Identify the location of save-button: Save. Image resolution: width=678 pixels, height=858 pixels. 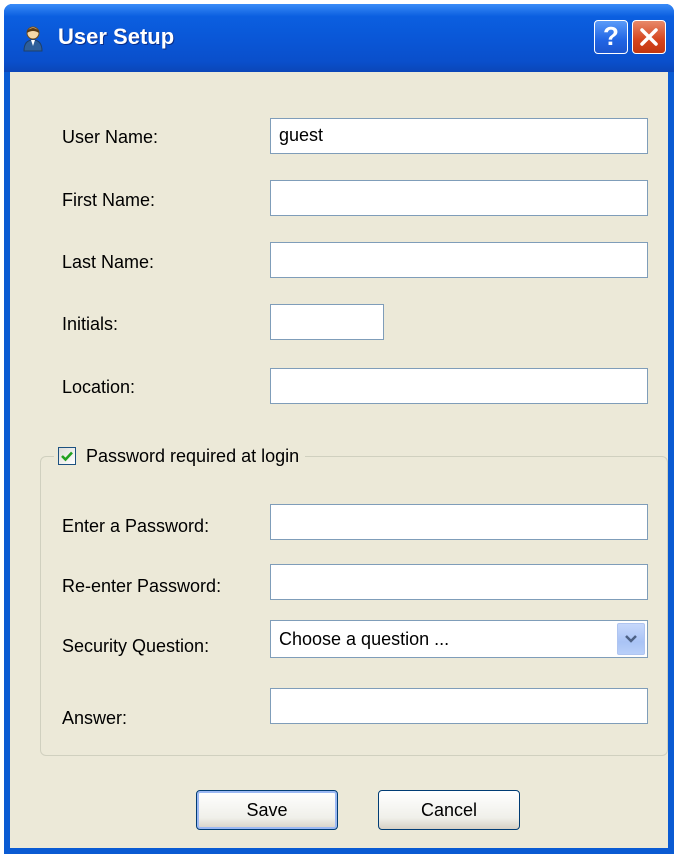
(267, 810).